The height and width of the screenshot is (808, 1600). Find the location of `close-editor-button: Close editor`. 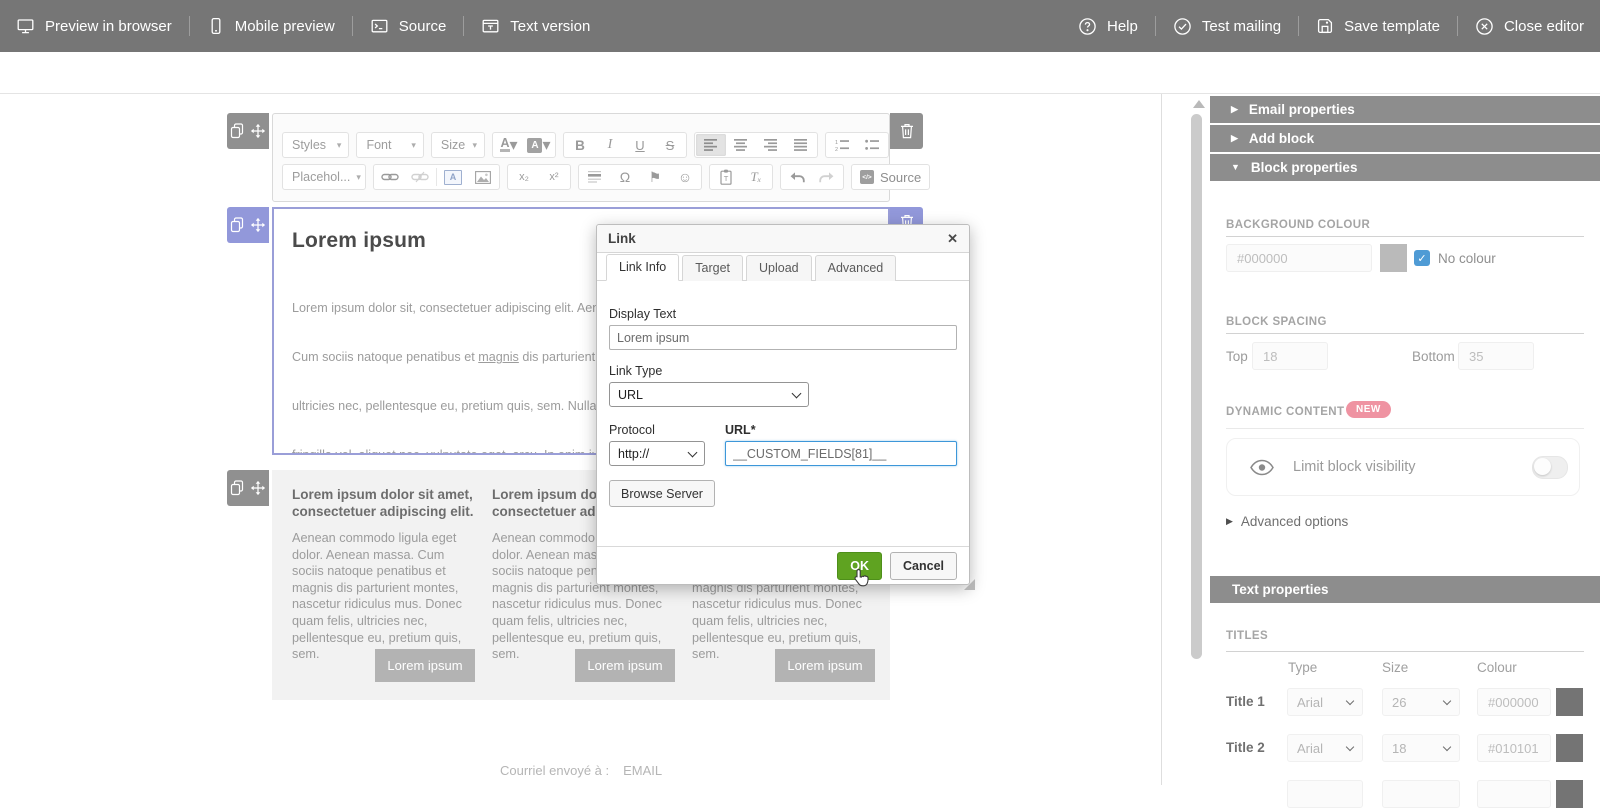

close-editor-button: Close editor is located at coordinates (1529, 26).